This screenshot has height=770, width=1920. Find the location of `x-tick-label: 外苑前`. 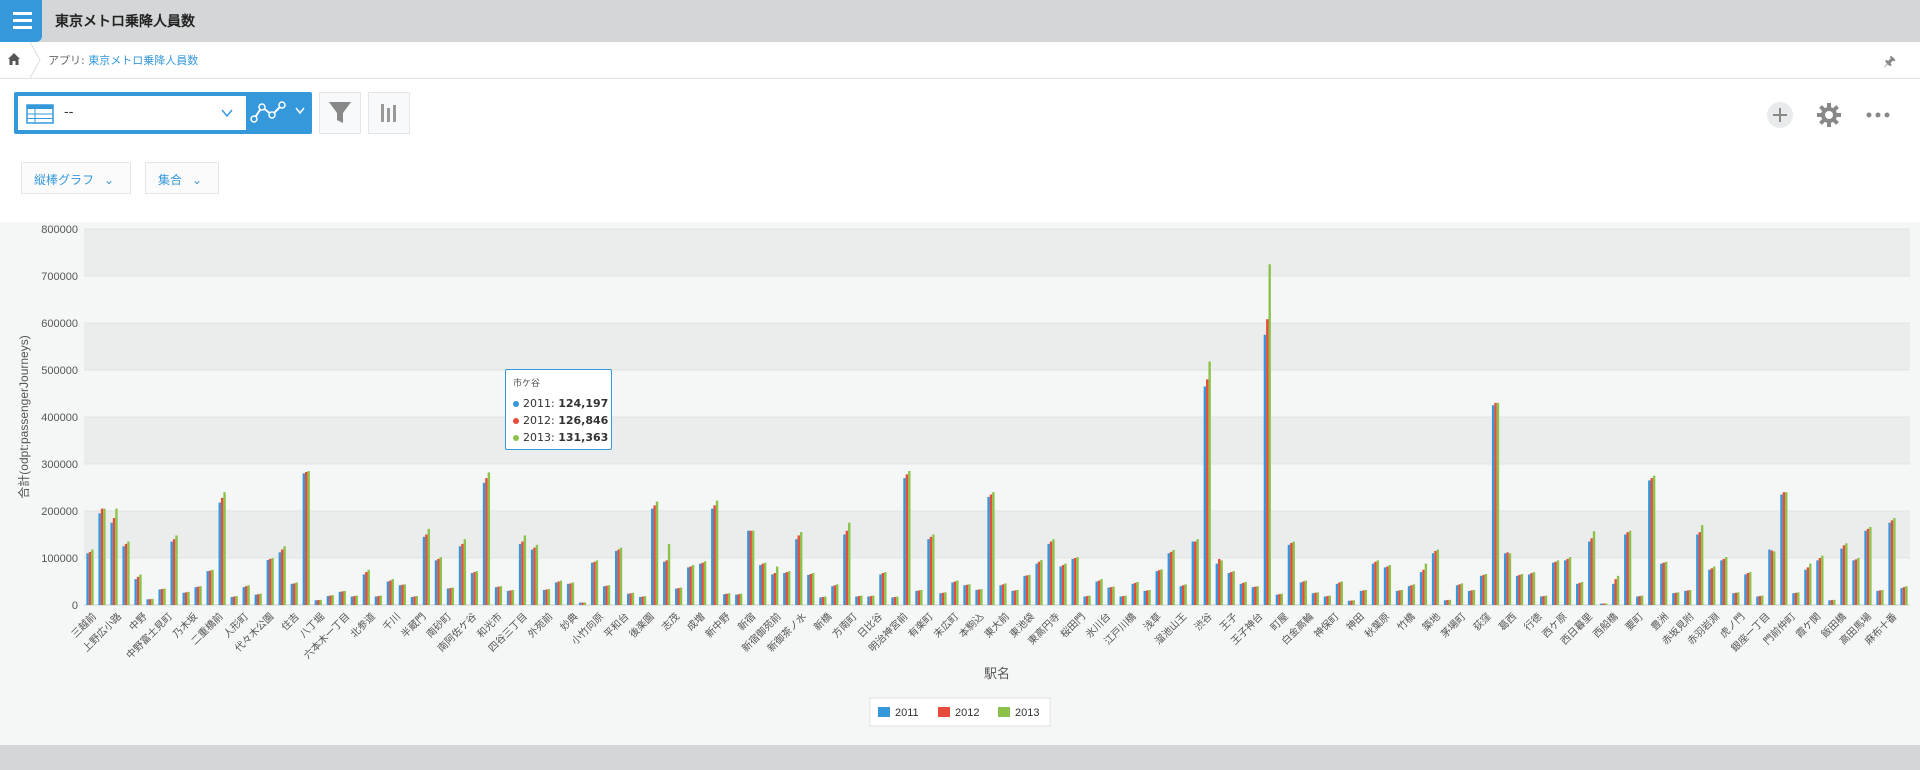

x-tick-label: 外苑前 is located at coordinates (540, 625).